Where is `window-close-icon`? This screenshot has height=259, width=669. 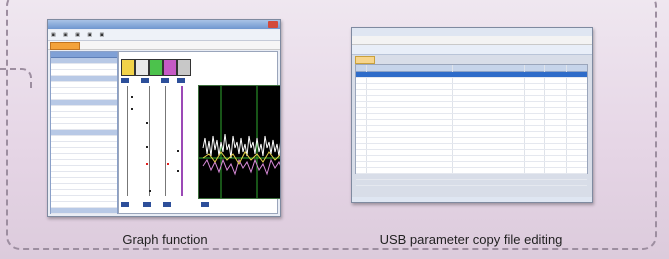
window-close-icon is located at coordinates (273, 24).